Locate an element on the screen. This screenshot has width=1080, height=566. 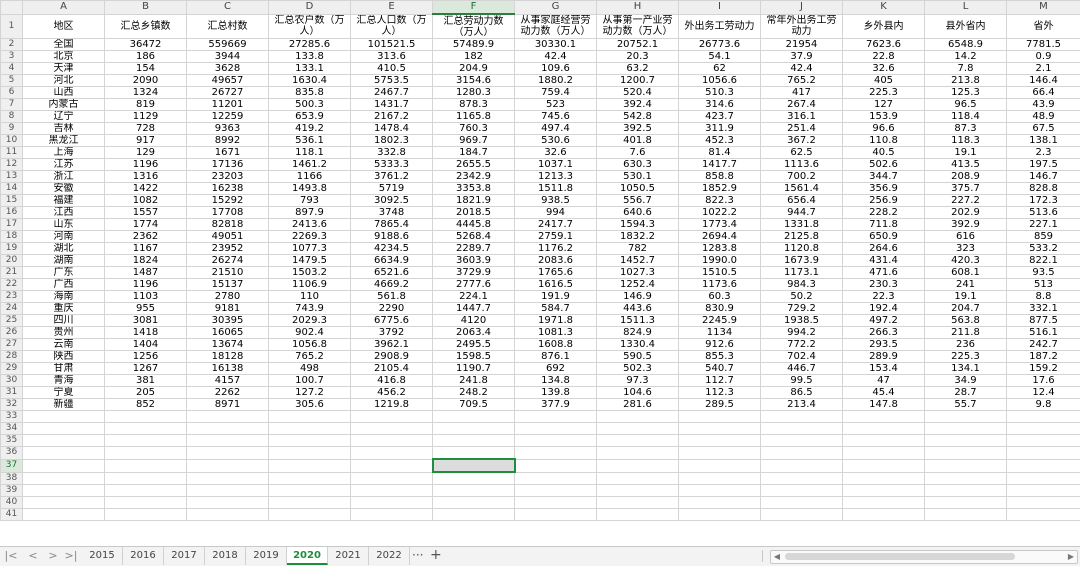
prev-sheet-icon: < is located at coordinates (33, 556).